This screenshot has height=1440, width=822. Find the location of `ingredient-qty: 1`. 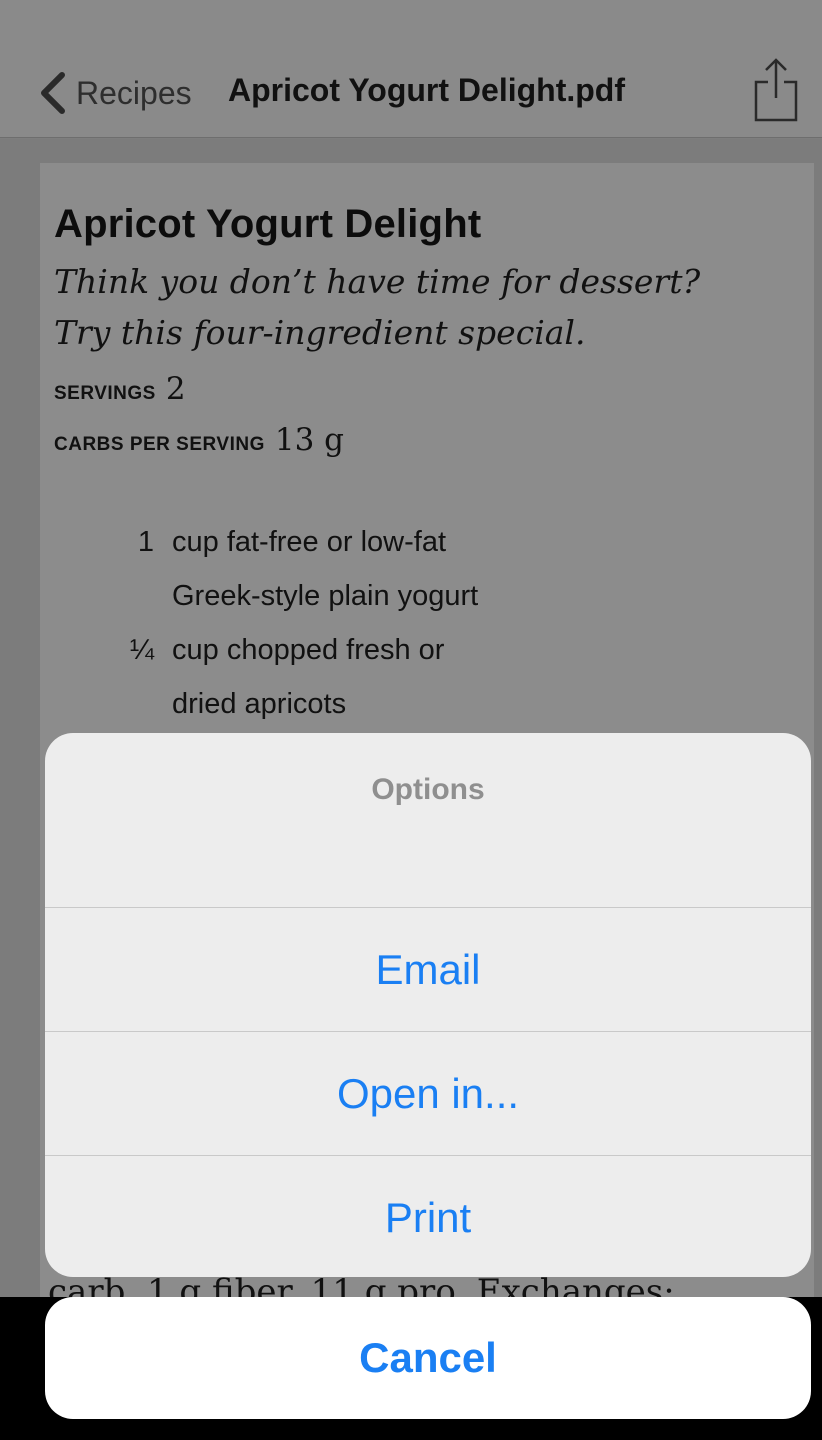

ingredient-qty: 1 is located at coordinates (145, 542).